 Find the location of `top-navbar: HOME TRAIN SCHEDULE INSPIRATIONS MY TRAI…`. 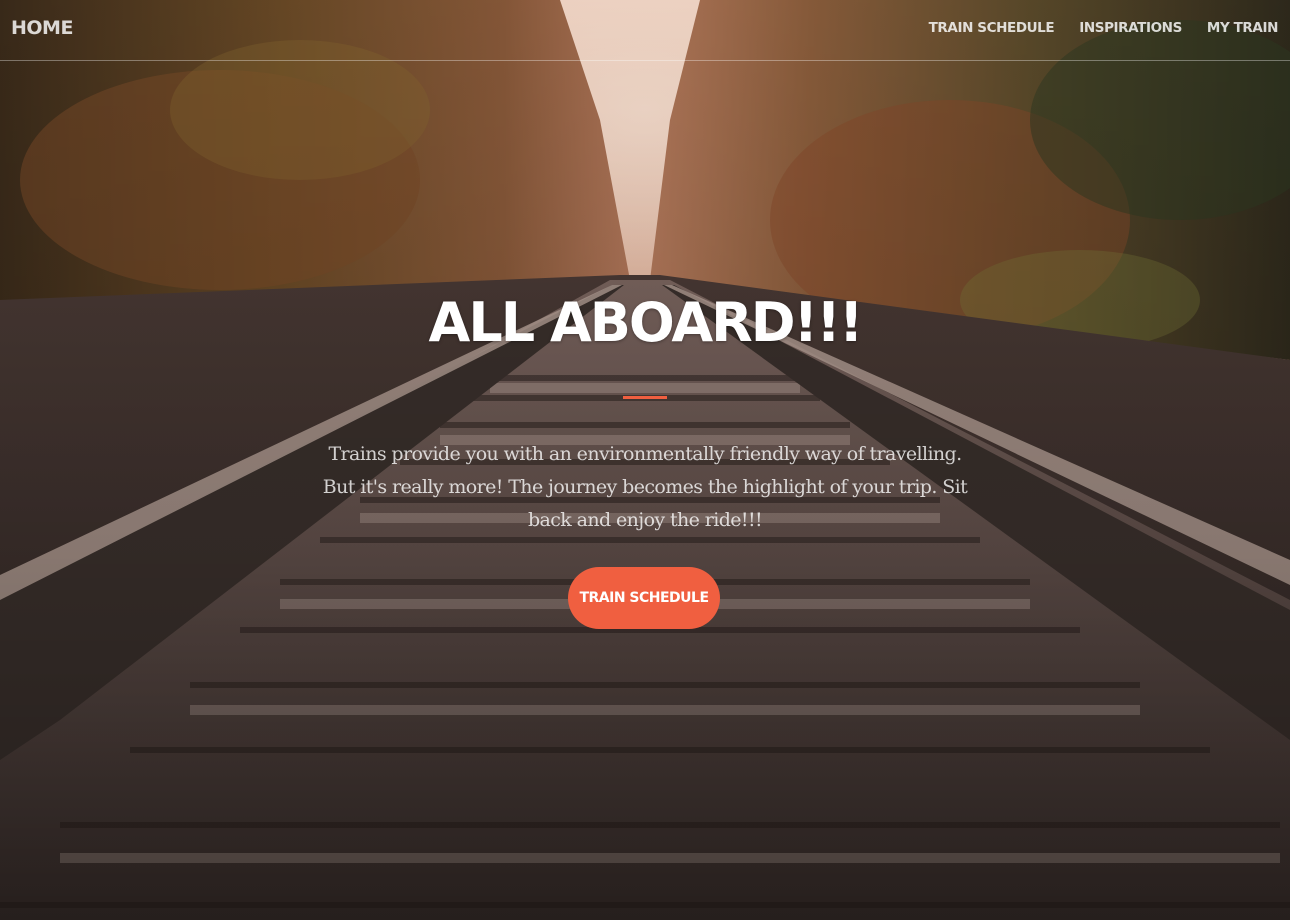

top-navbar: HOME TRAIN SCHEDULE INSPIRATIONS MY TRAI… is located at coordinates (645, 30).